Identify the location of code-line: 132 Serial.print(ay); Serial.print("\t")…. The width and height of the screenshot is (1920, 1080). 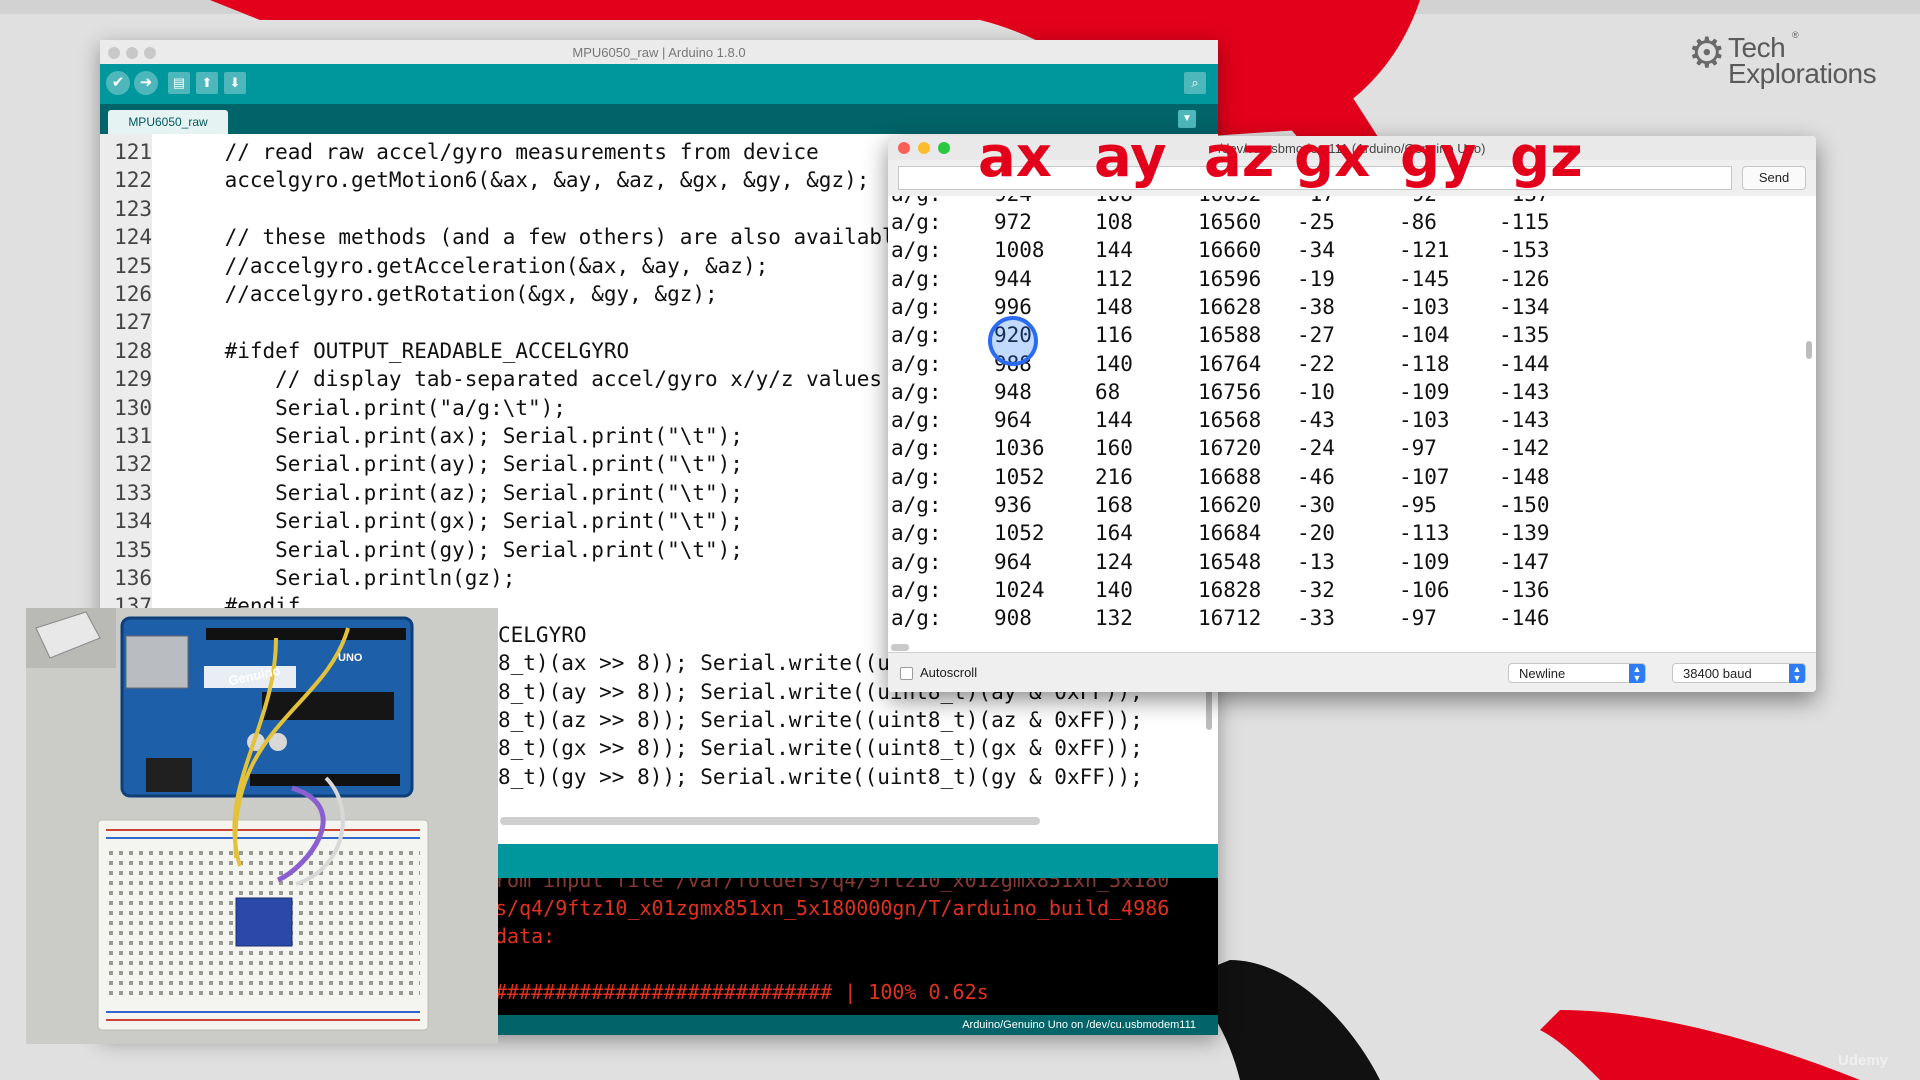
(421, 464).